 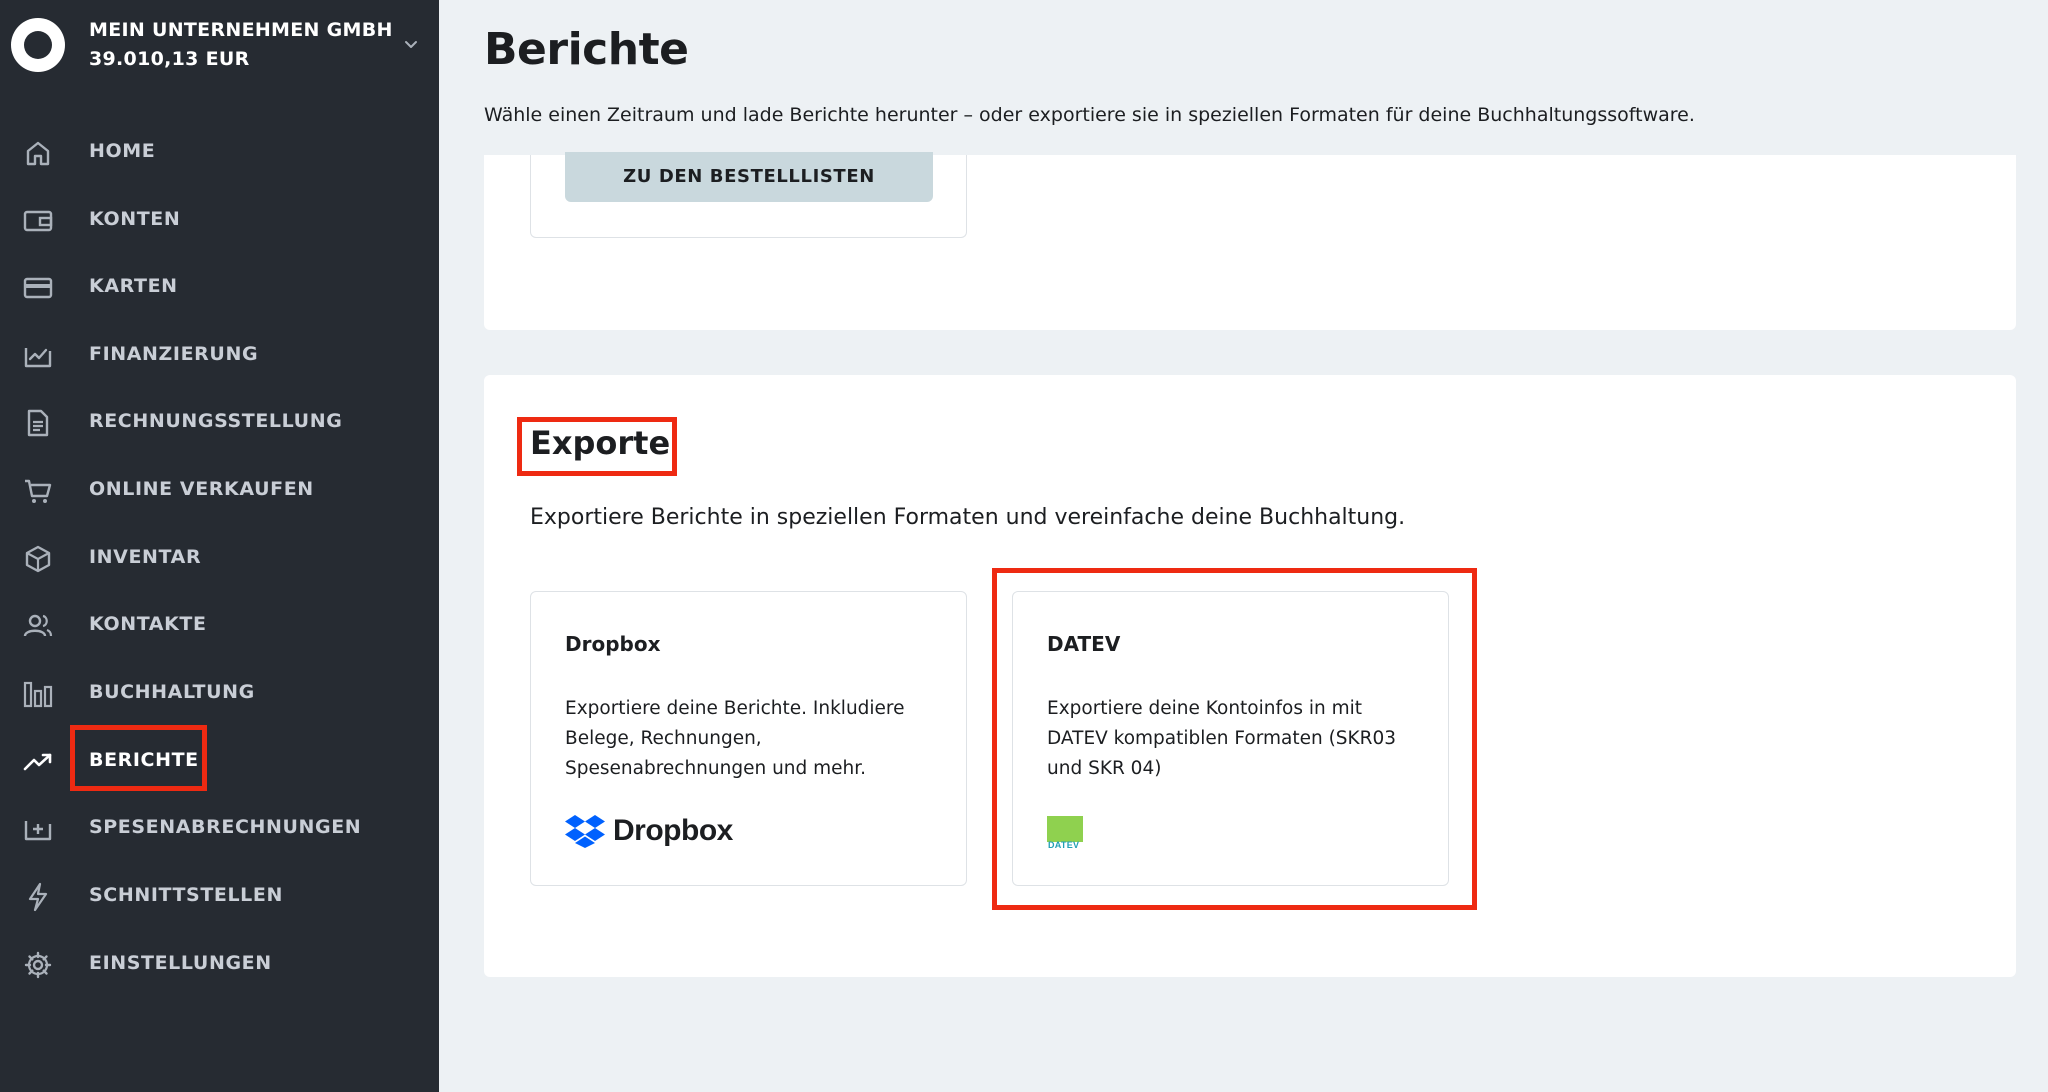 I want to click on sidebar-item-karten: KARTEN, so click(x=219, y=287).